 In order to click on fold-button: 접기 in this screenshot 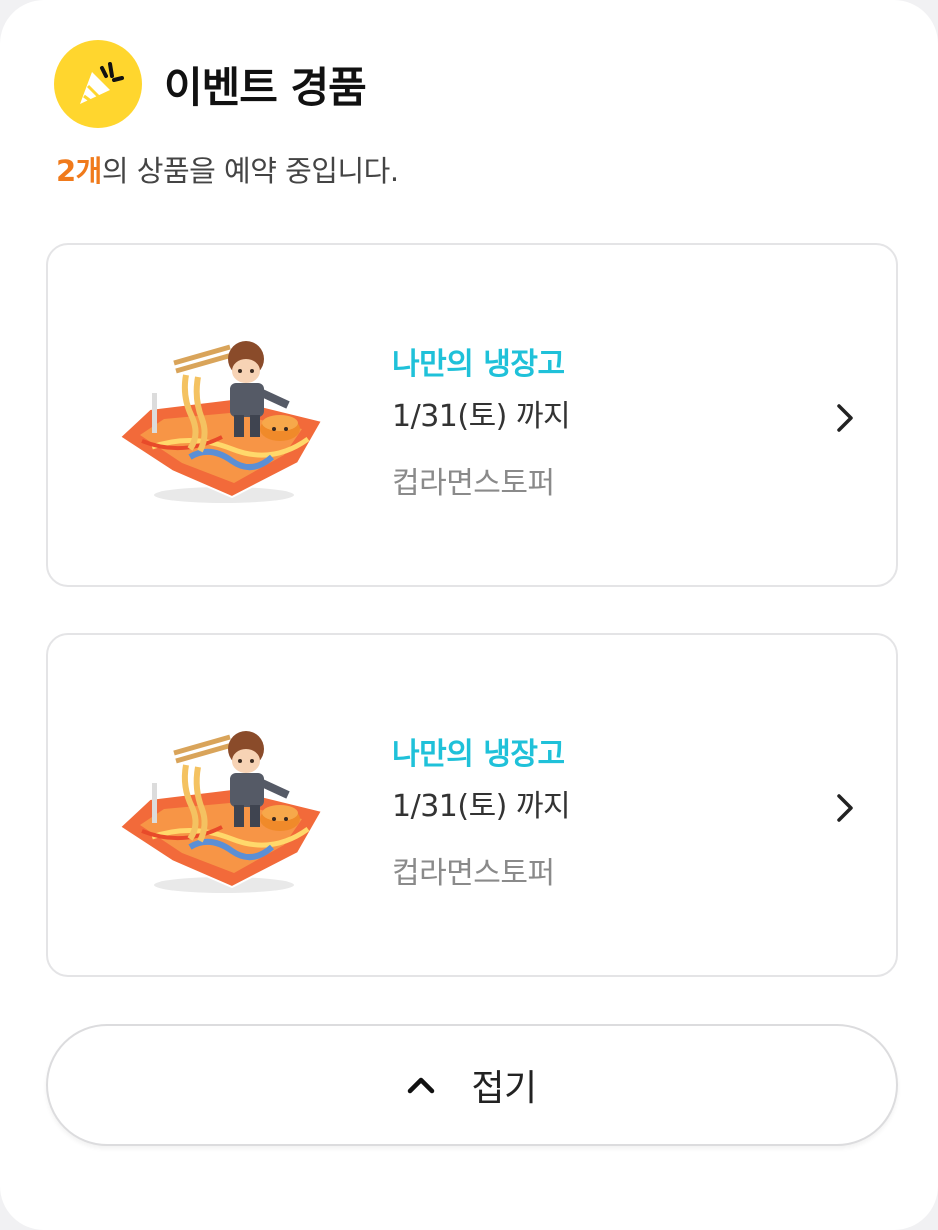, I will do `click(472, 1085)`.